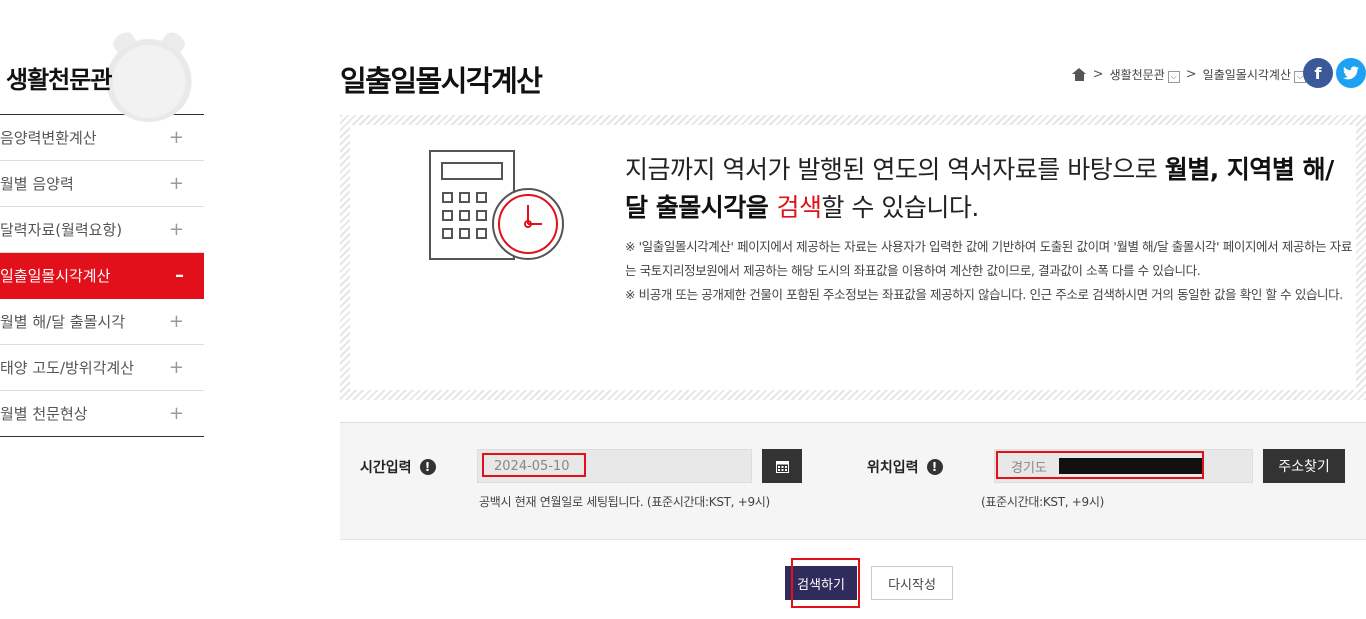 Image resolution: width=1366 pixels, height=619 pixels. Describe the element at coordinates (624, 502) in the screenshot. I see `date-hint: 공백시 현재 연월일로 세팅됩니다. (표준시간대:KST, +9시)` at that location.